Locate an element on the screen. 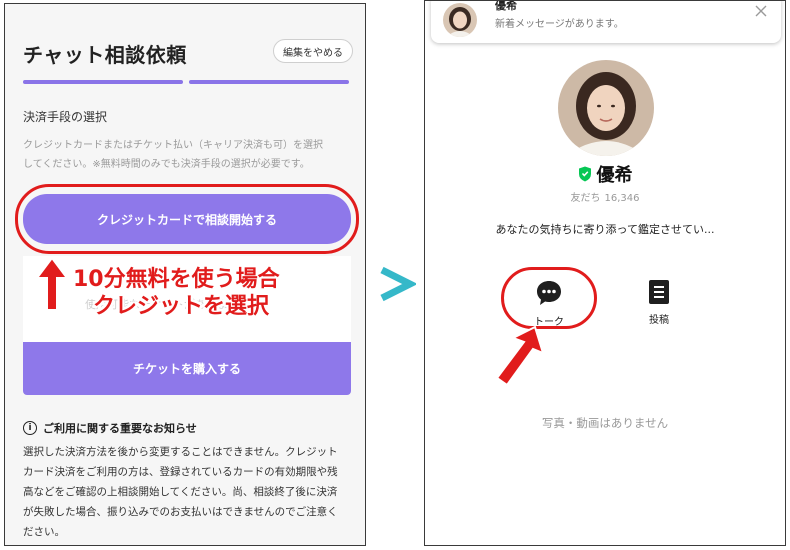 Image resolution: width=790 pixels, height=550 pixels. step-progress-bar is located at coordinates (186, 82).